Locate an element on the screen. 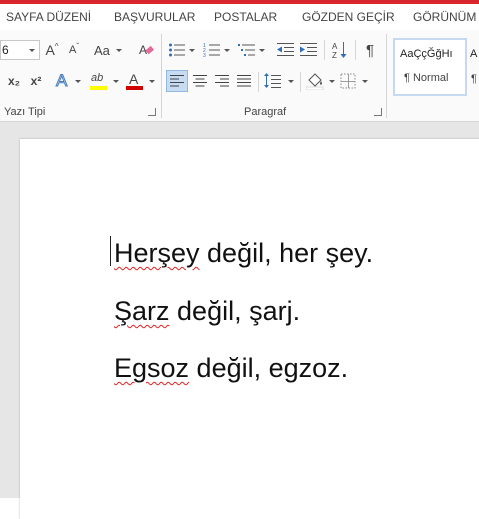 The image size is (479, 519). document-line-2: Şarz değil, şarj. is located at coordinates (207, 311).